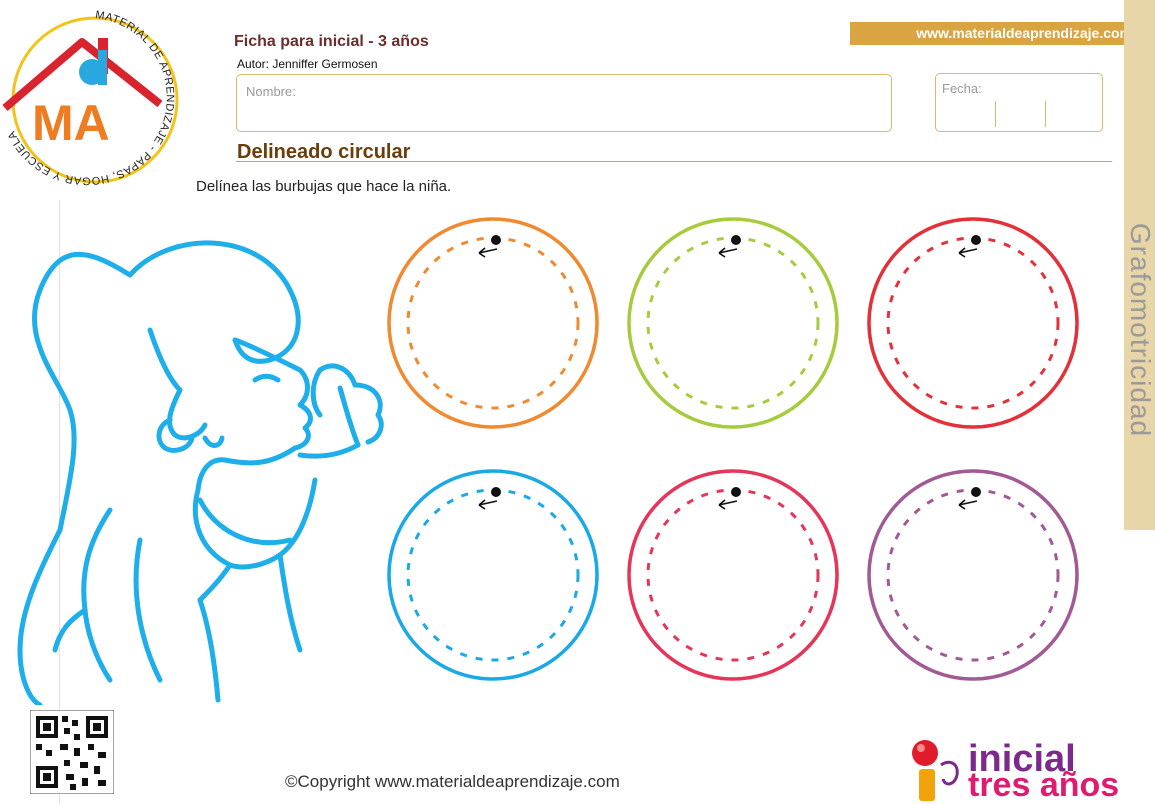 The image size is (1155, 805). I want to click on category-label: Grafomotricidad, so click(1139, 330).